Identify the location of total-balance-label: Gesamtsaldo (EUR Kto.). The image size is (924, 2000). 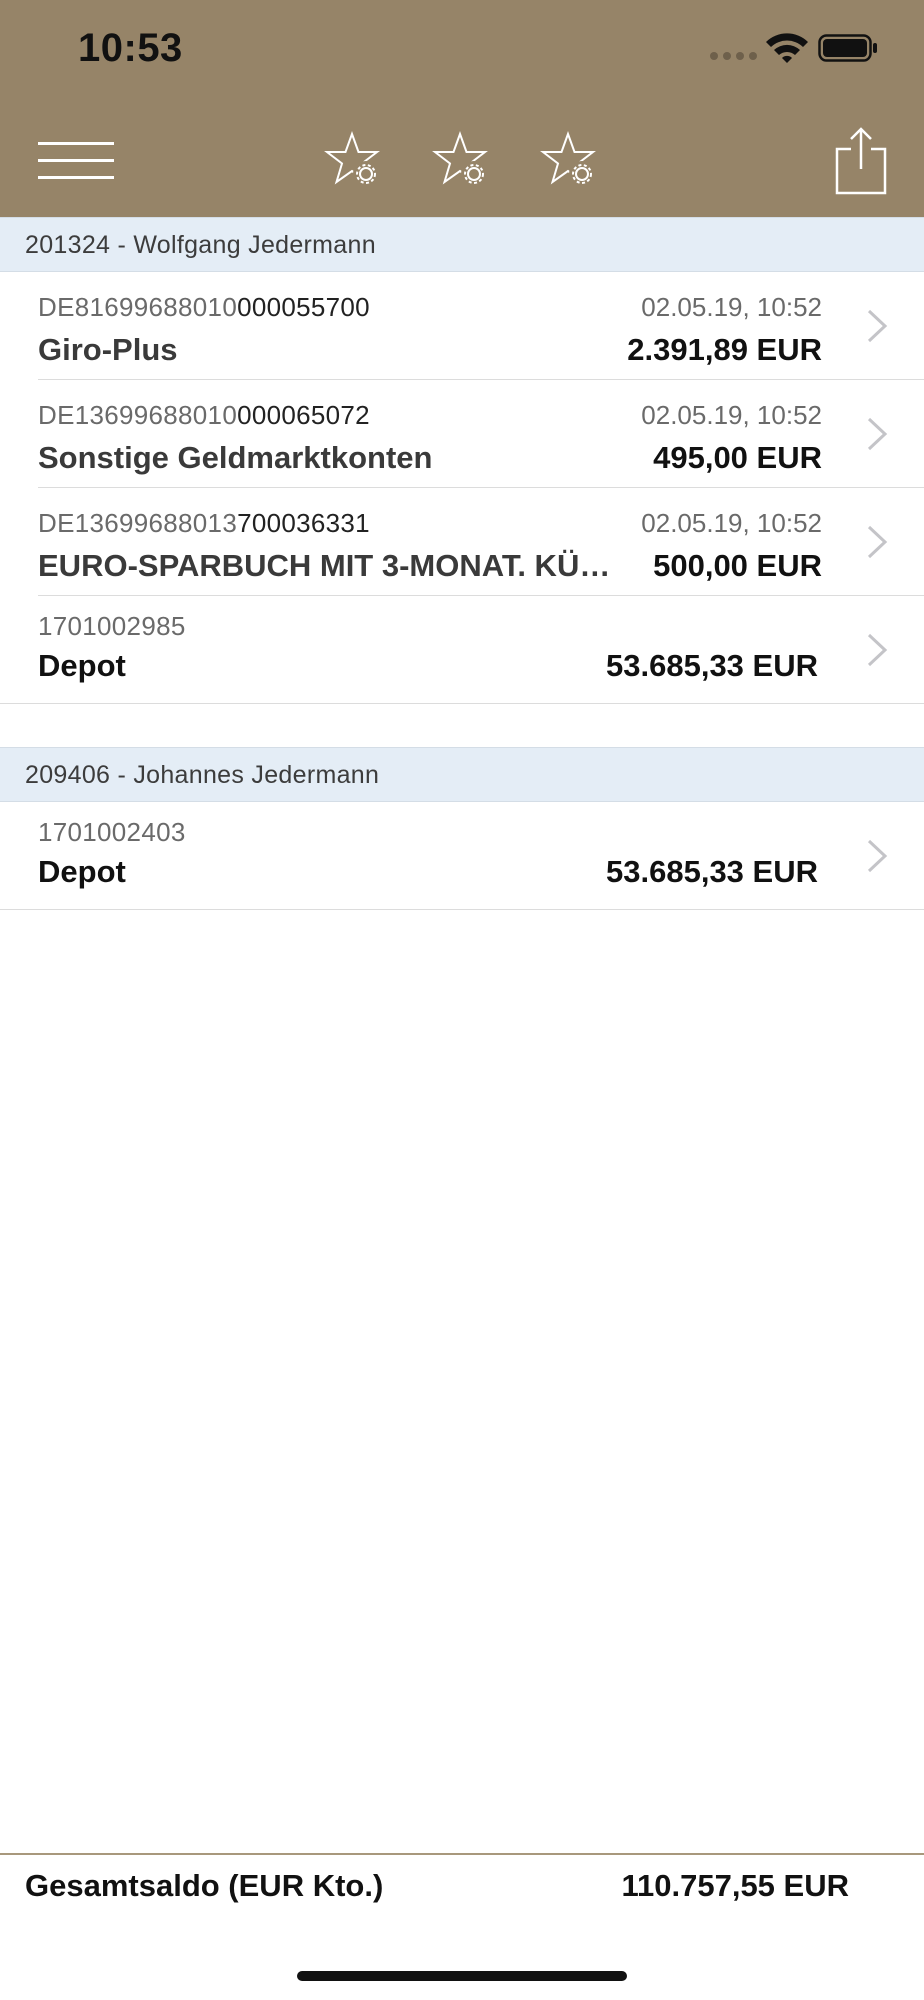
(204, 1885).